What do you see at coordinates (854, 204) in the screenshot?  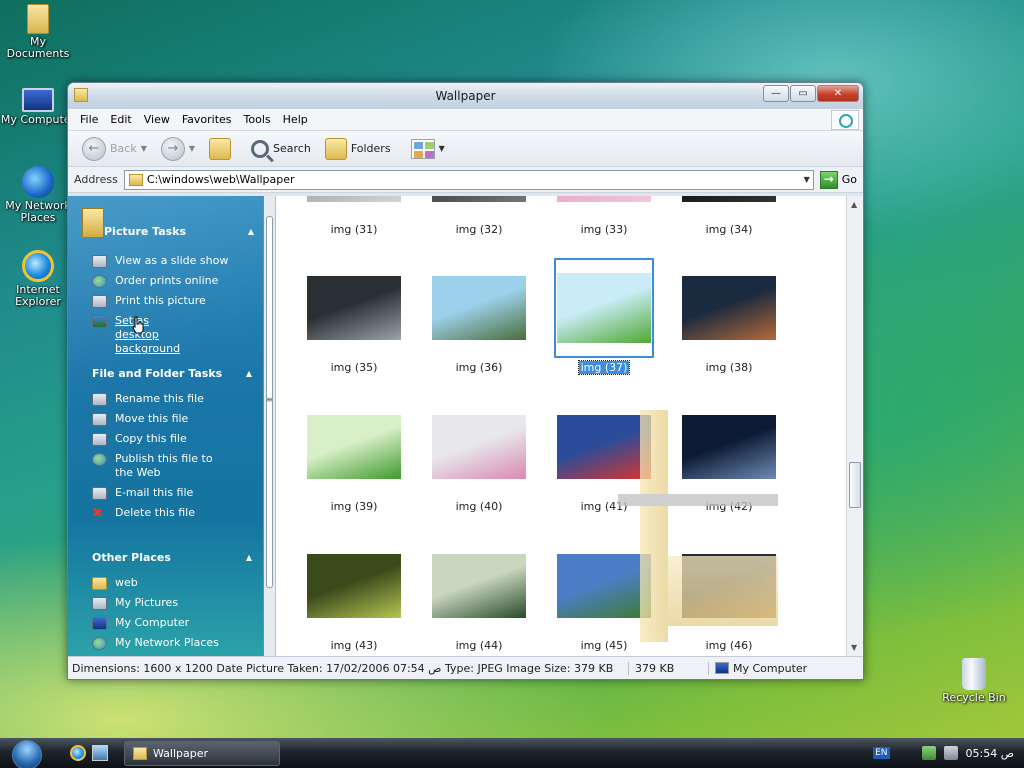 I see `scroll-up-arrow-icon: ▲` at bounding box center [854, 204].